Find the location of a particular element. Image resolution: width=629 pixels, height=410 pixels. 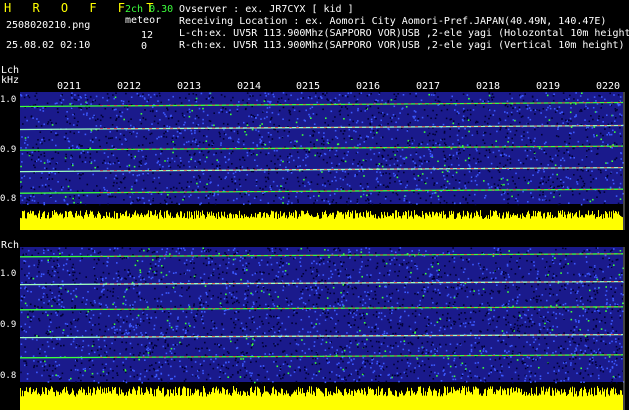

timestamp-label: 25.08.02 02:10 is located at coordinates (48, 45).